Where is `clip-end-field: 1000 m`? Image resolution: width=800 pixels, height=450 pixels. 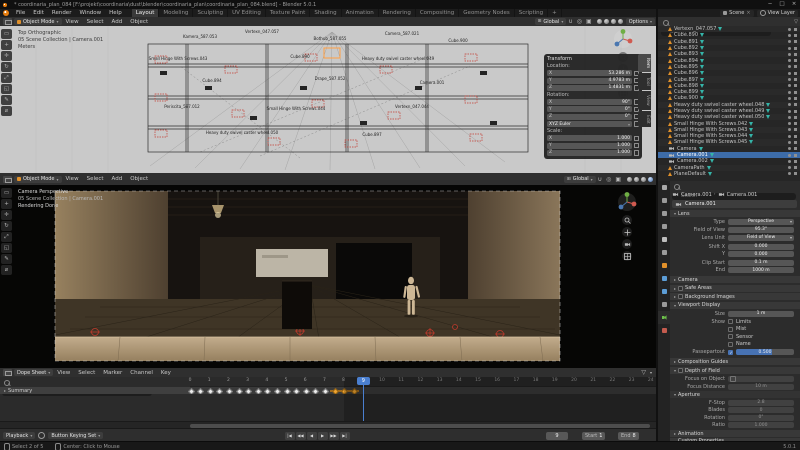
clip-end-field: 1000 m is located at coordinates (761, 270).